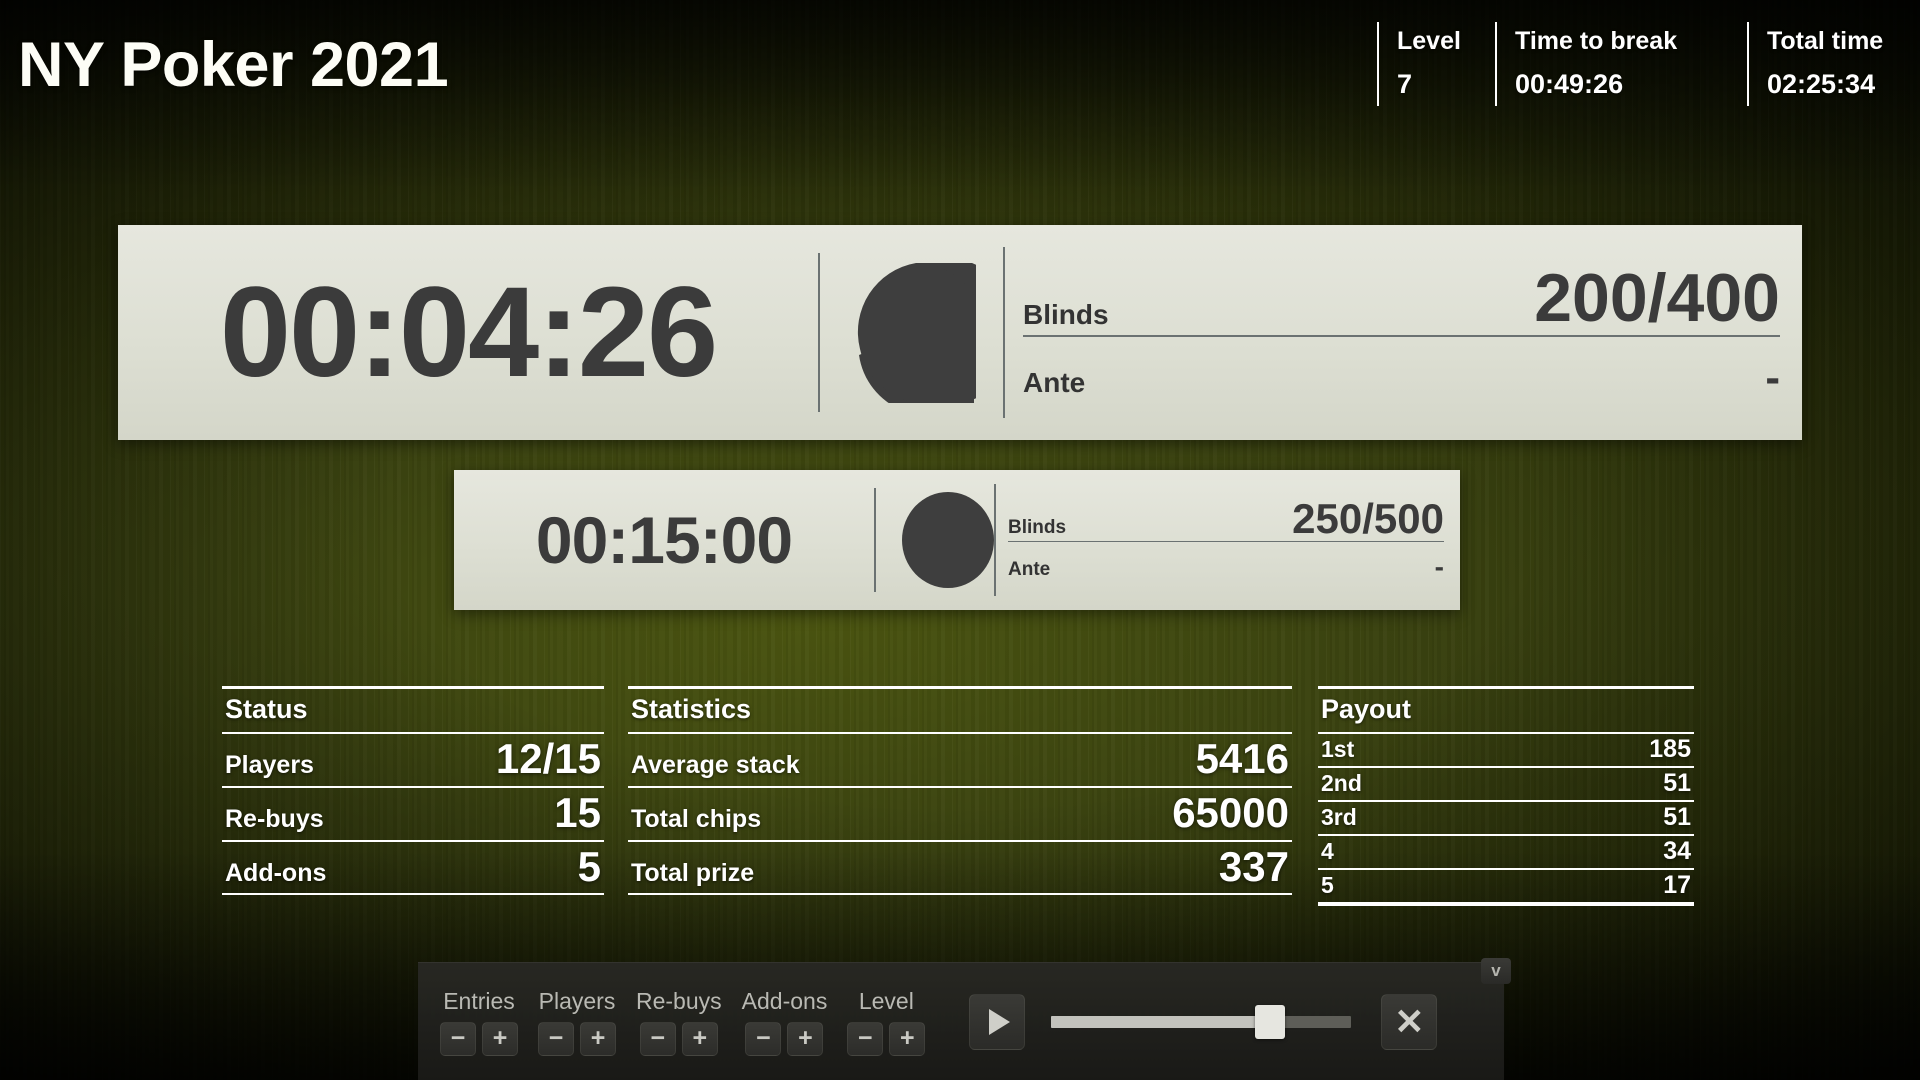 The width and height of the screenshot is (1920, 1080). Describe the element at coordinates (907, 1038) in the screenshot. I see `level-plus-button: +` at that location.